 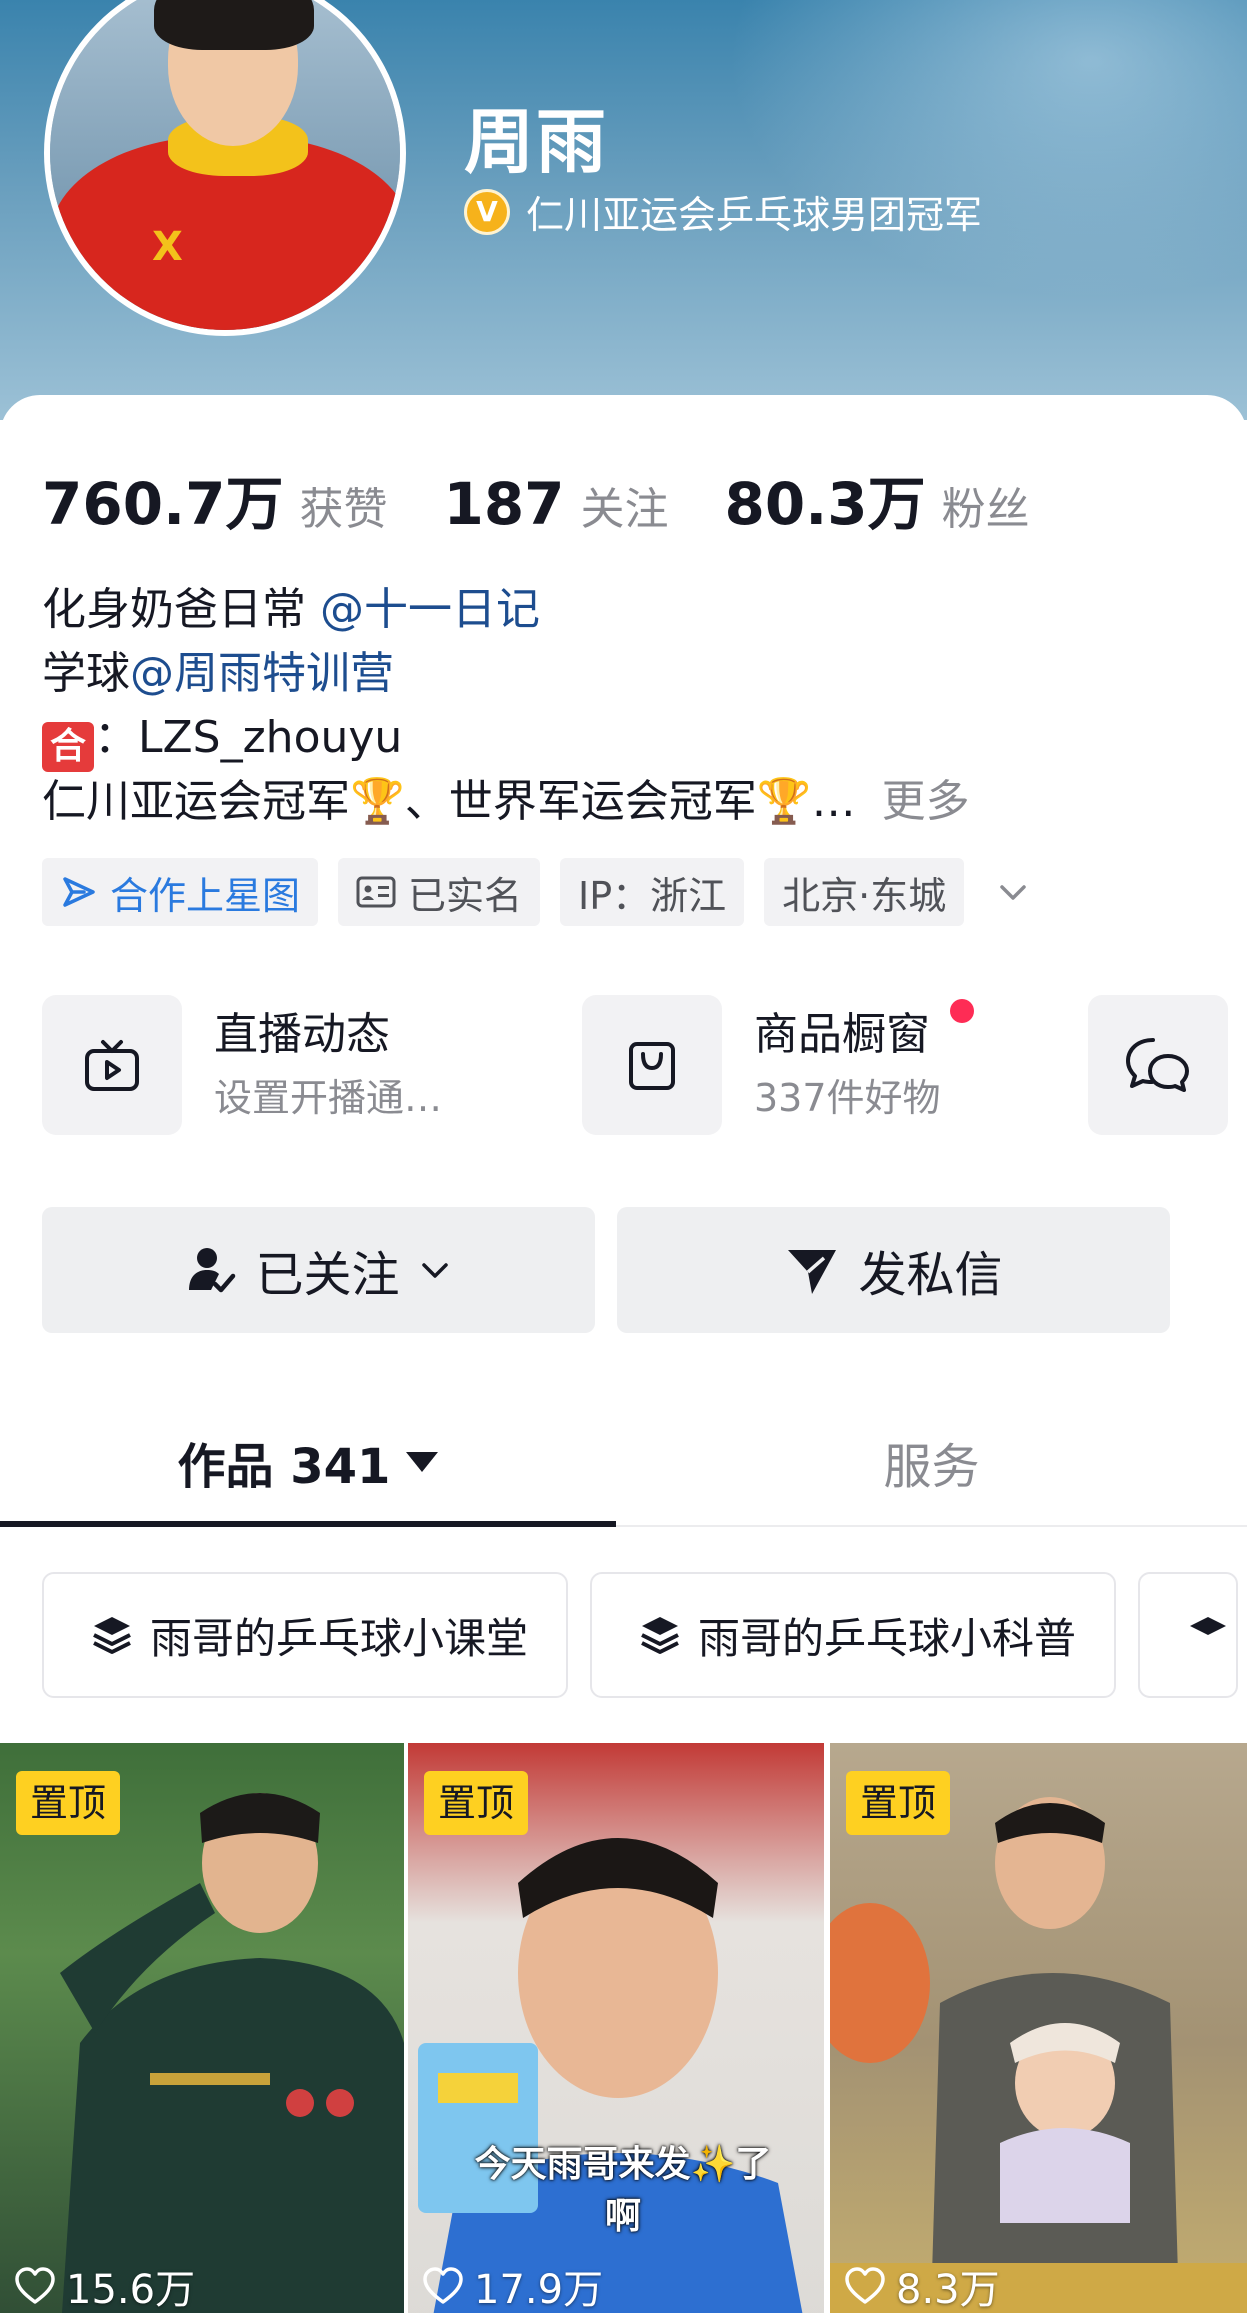 I want to click on avatar: X, so click(x=225, y=168).